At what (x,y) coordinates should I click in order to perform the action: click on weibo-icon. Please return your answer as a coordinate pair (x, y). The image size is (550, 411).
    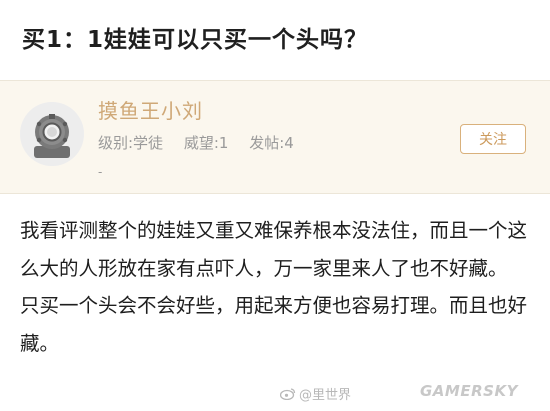
    Looking at the image, I should click on (287, 394).